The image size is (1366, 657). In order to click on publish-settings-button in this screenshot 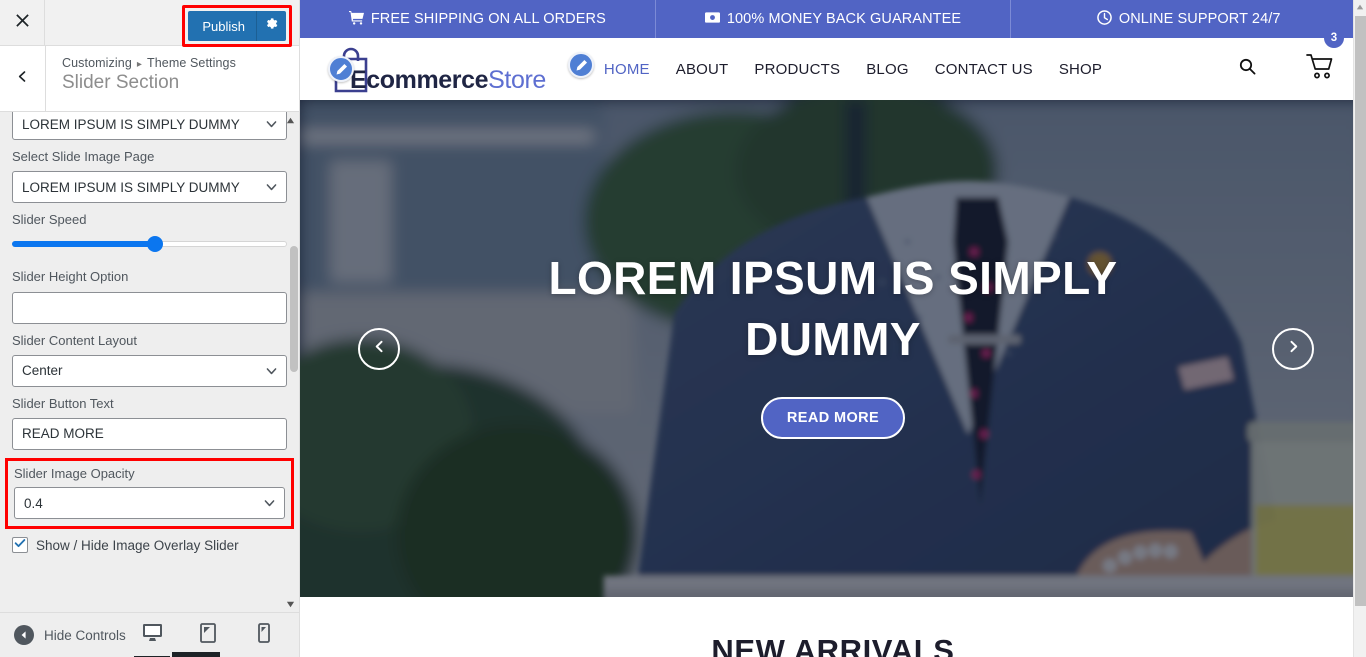, I will do `click(271, 26)`.